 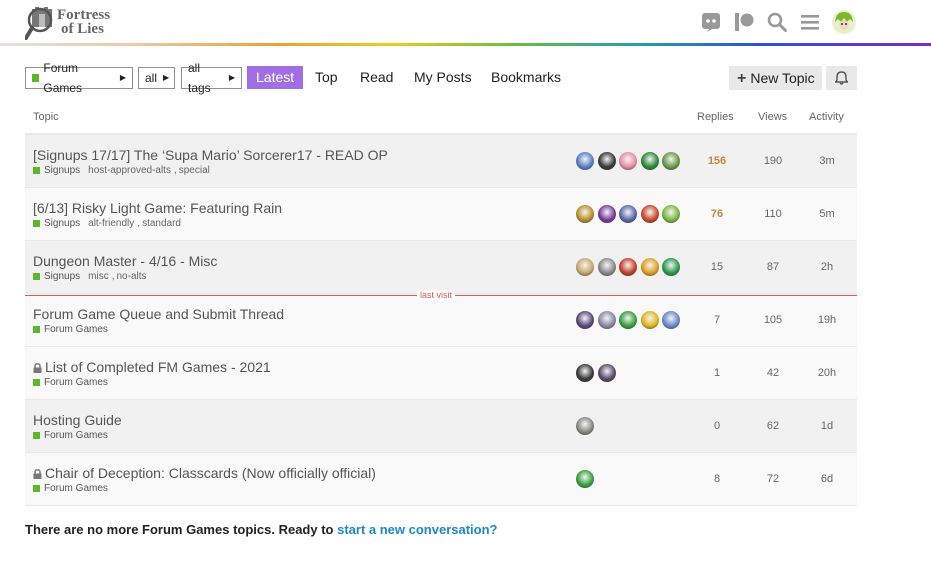 I want to click on topic-tag: special, so click(x=194, y=170).